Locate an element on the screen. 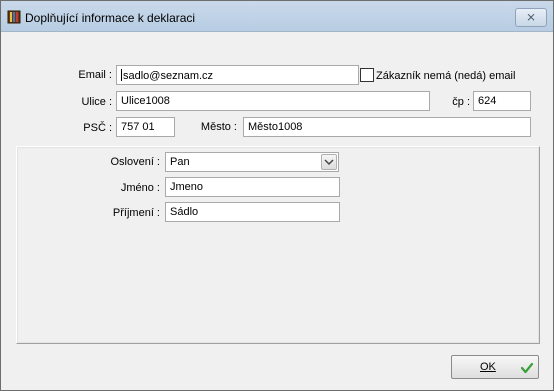  zip-input: 757 01 is located at coordinates (145, 127).